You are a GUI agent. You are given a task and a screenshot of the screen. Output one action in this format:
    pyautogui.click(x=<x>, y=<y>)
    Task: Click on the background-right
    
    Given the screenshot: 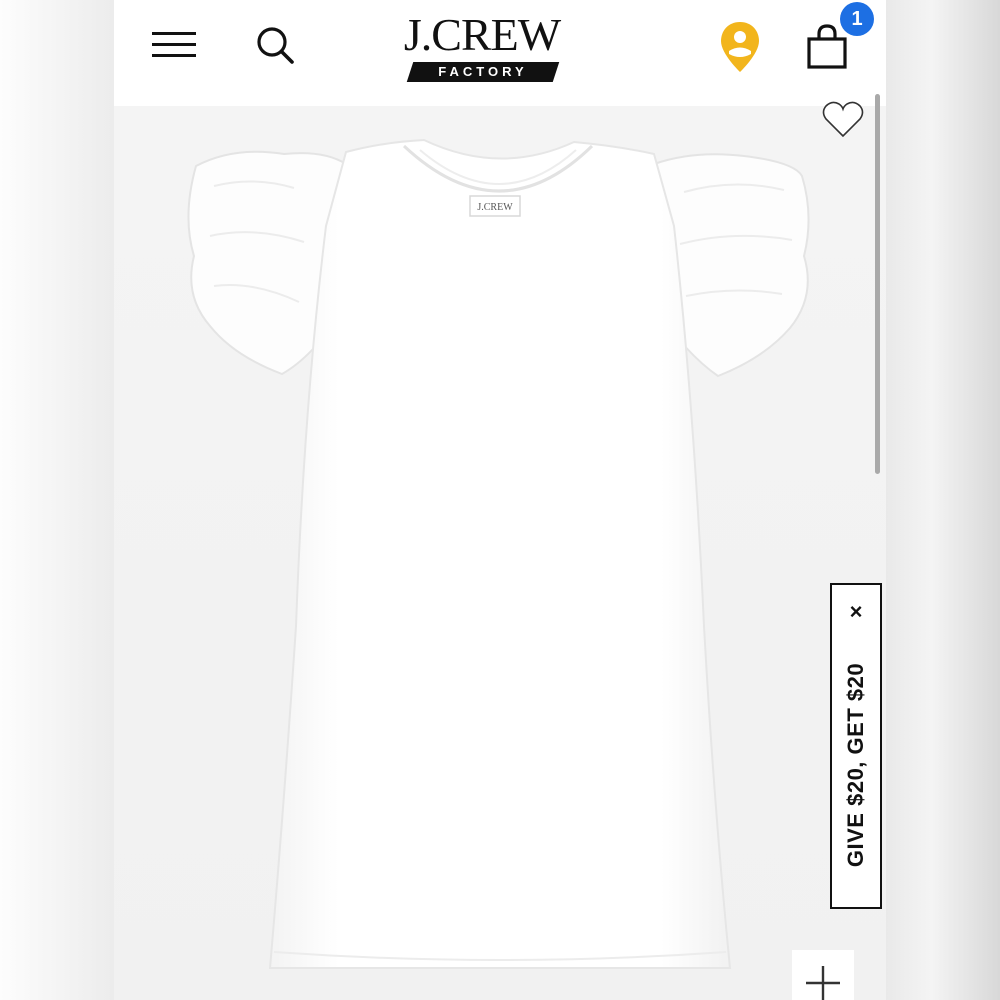 What is the action you would take?
    pyautogui.click(x=943, y=500)
    